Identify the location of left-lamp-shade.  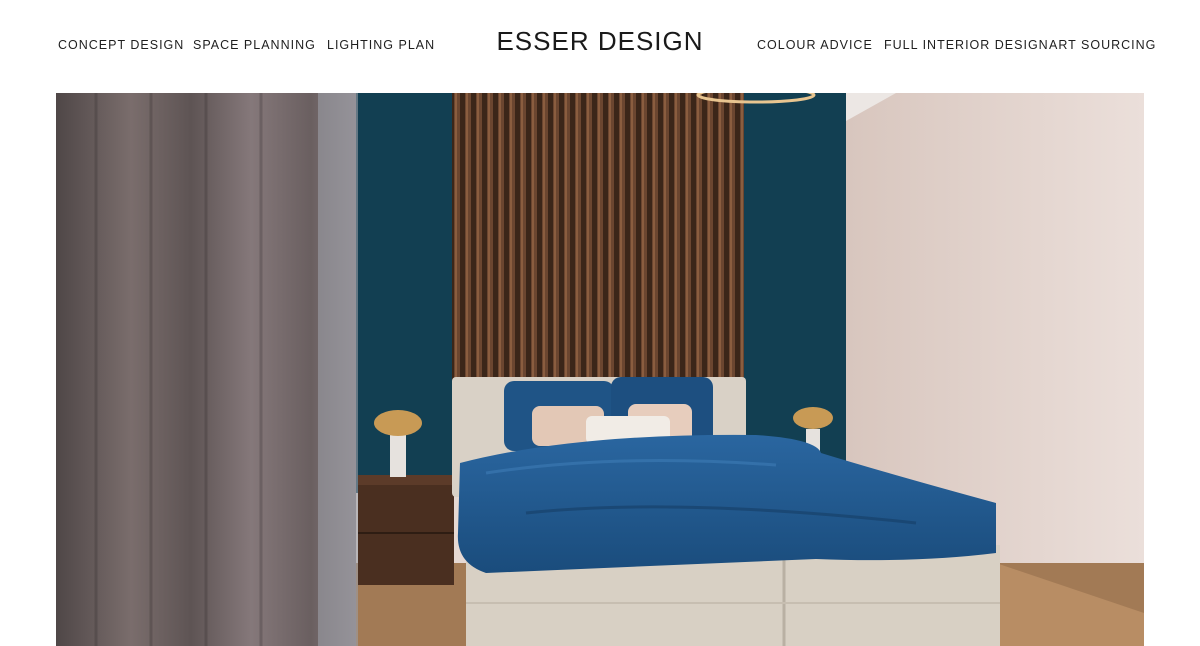
(398, 423).